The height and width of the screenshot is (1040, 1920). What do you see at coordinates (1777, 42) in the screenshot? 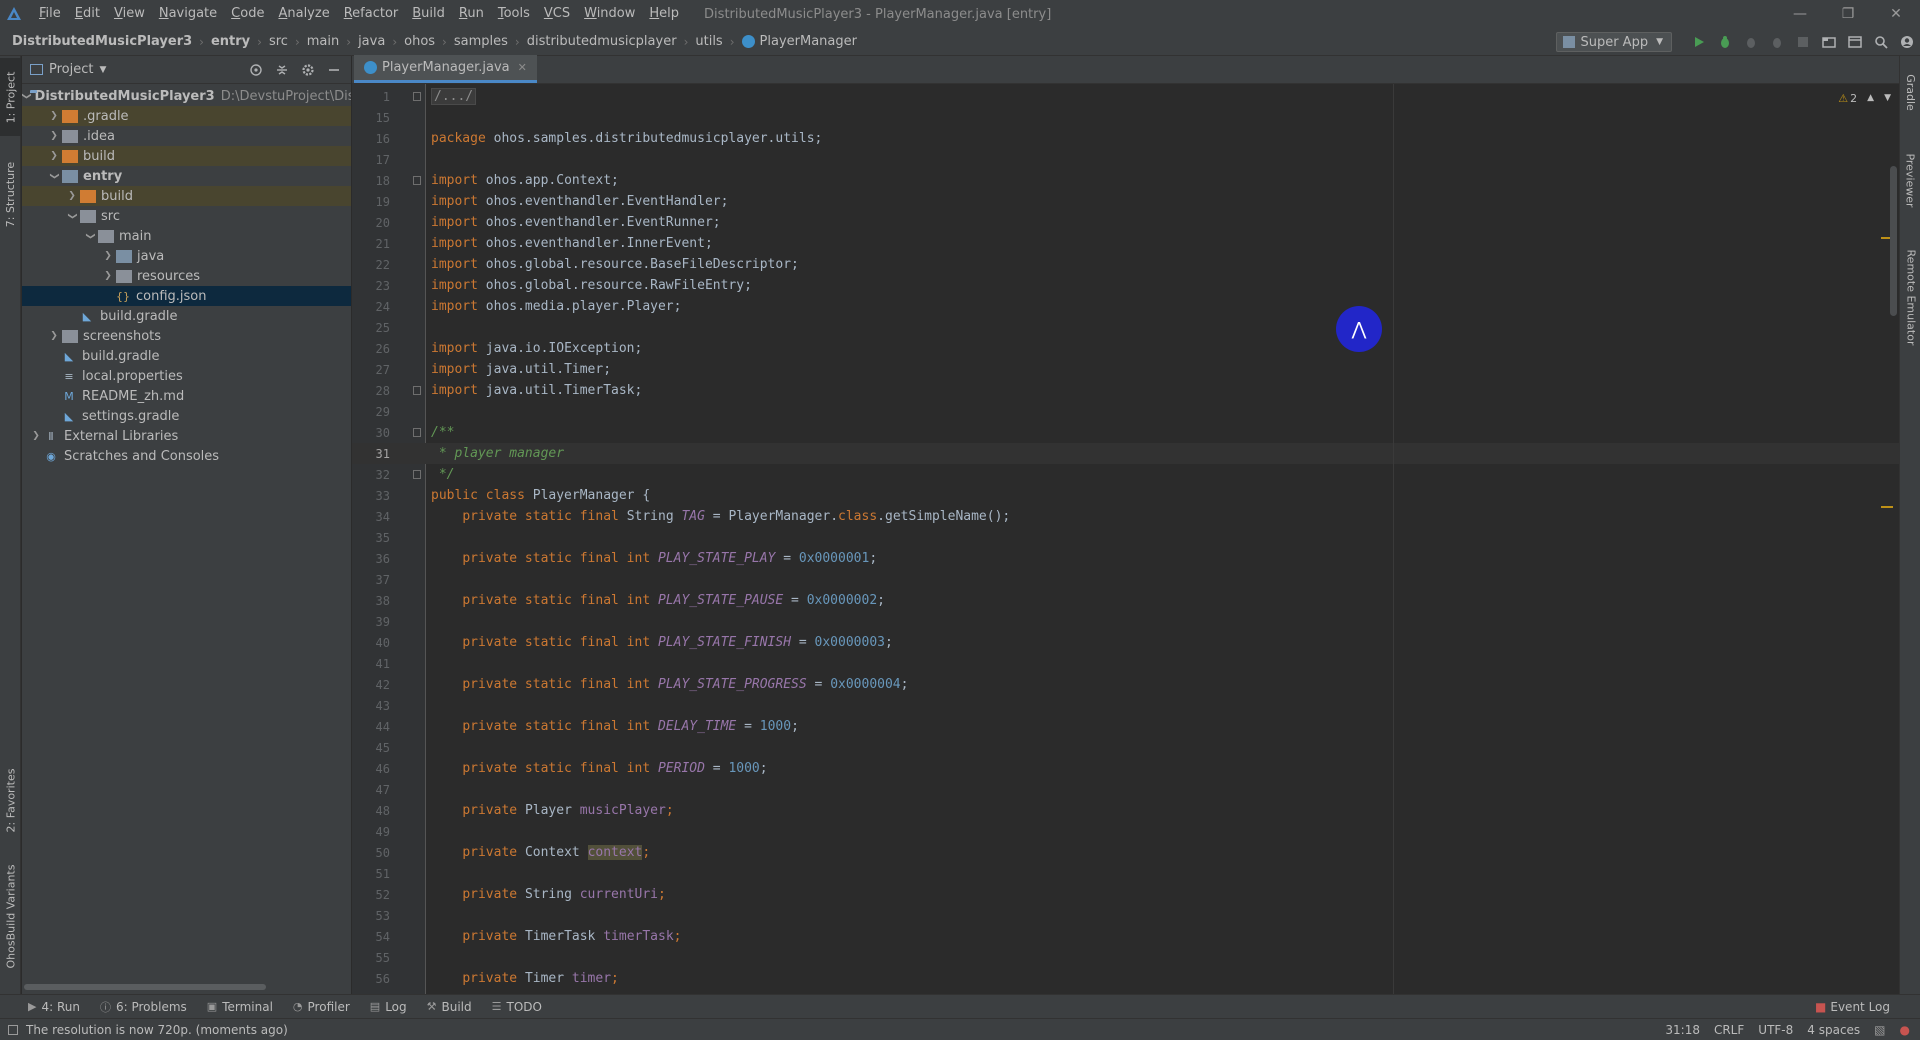
I see `profile-icon` at bounding box center [1777, 42].